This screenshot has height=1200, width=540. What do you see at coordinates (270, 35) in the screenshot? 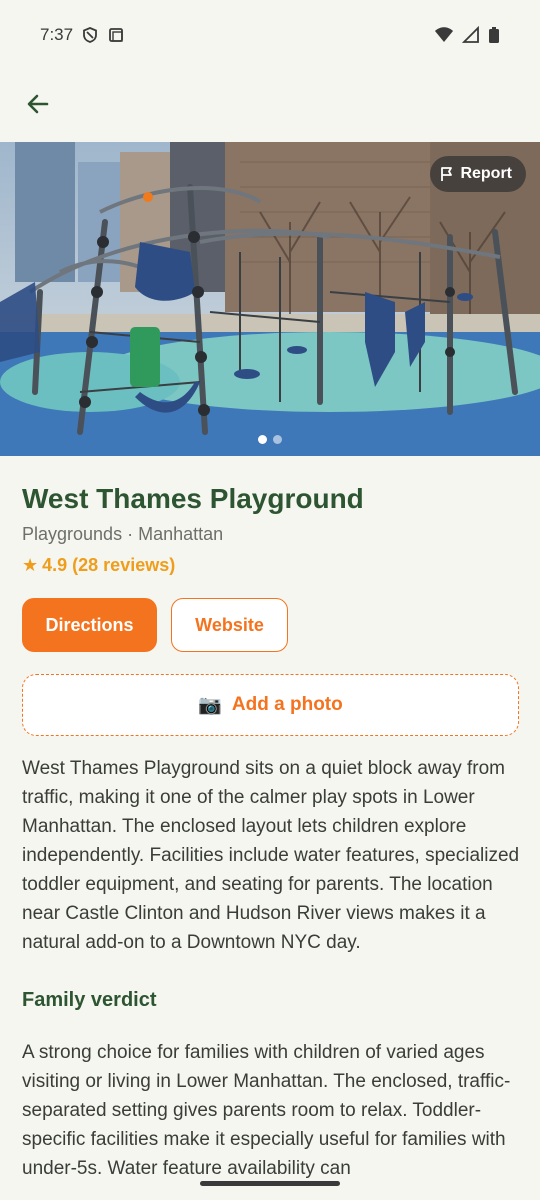
I see `status-bar: 7:37` at bounding box center [270, 35].